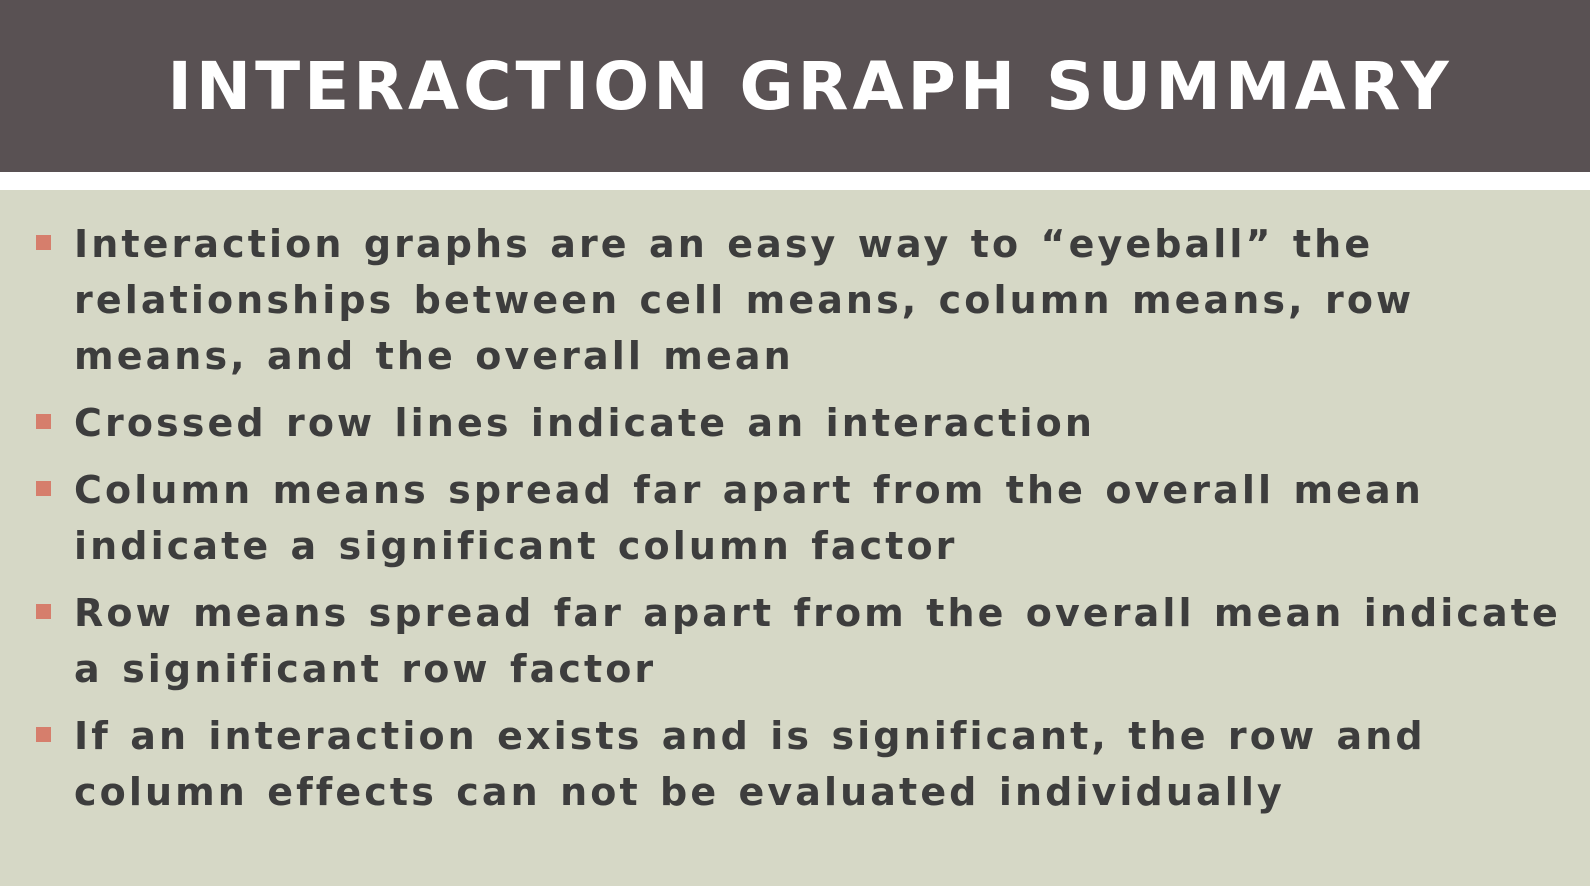 This screenshot has width=1590, height=886. What do you see at coordinates (810, 86) in the screenshot?
I see `slide-title: INTERACTION GRAPH SUMMARY` at bounding box center [810, 86].